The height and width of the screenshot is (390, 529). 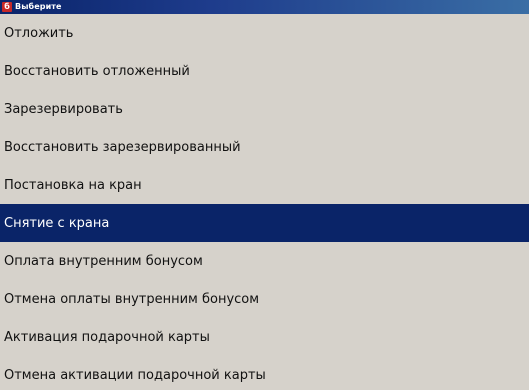 What do you see at coordinates (103, 261) in the screenshot?
I see `list-item-label: Оплата внутренним бонусом` at bounding box center [103, 261].